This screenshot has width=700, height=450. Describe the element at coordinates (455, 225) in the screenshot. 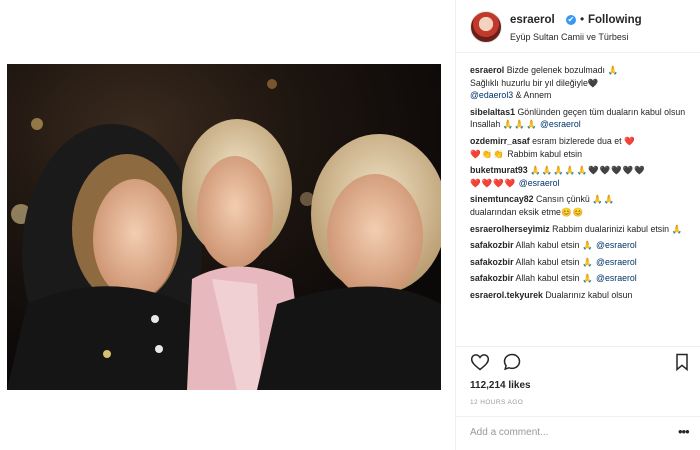

I see `panel-divider` at that location.